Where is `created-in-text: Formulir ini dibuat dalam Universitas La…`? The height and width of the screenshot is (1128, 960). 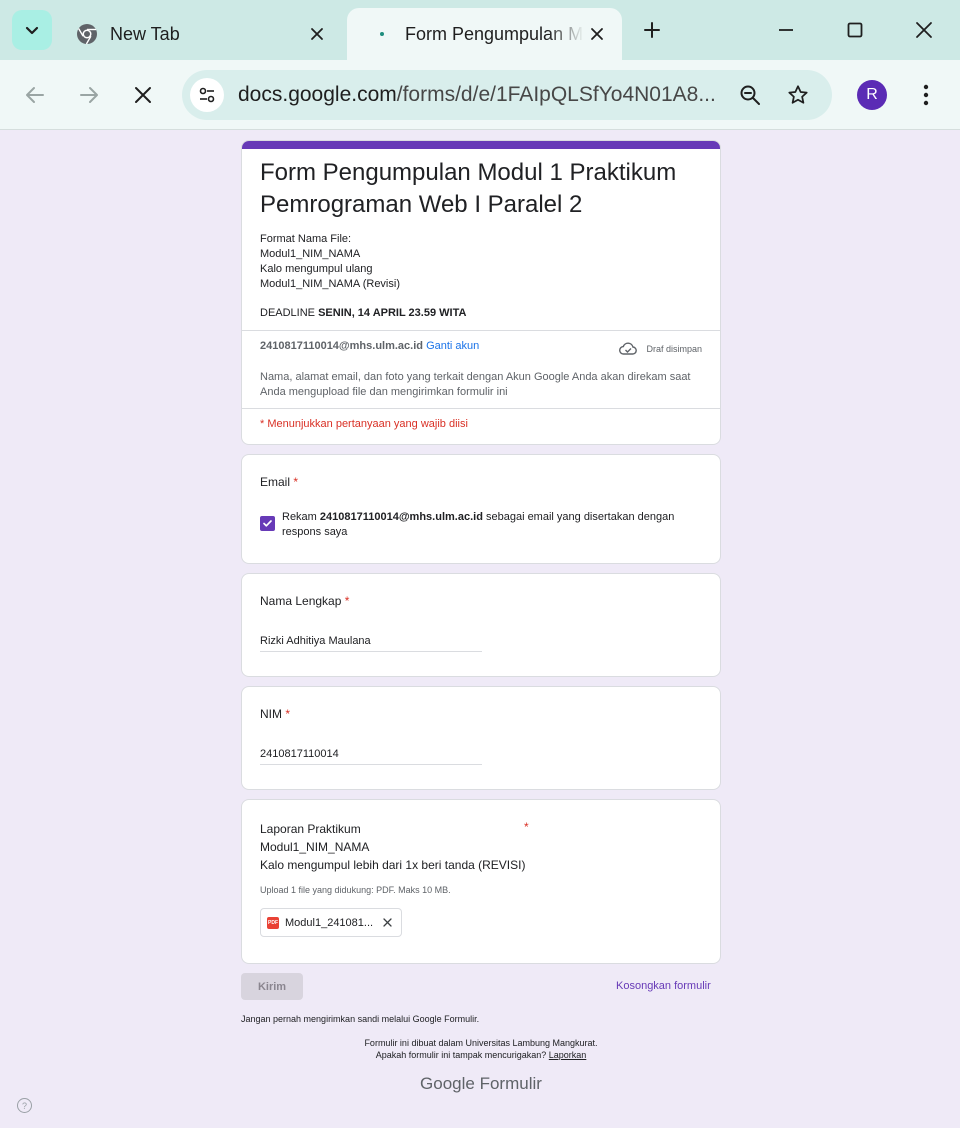
created-in-text: Formulir ini dibuat dalam Universitas La… is located at coordinates (481, 1043).